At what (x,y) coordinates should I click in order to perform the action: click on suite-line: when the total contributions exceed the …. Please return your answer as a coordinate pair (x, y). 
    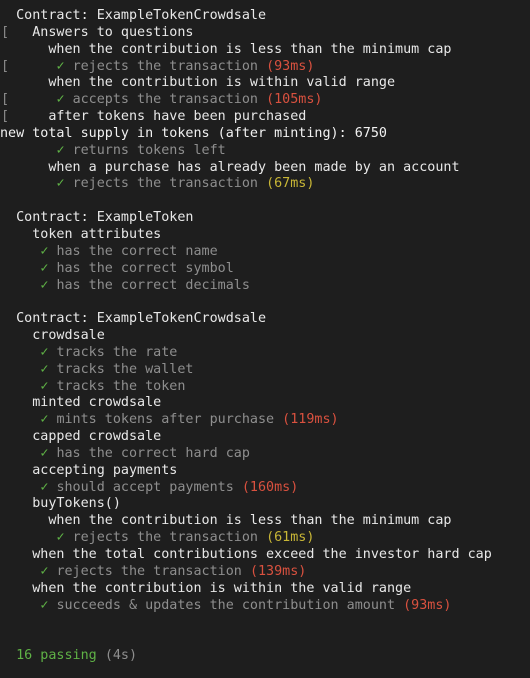
    Looking at the image, I should click on (265, 555).